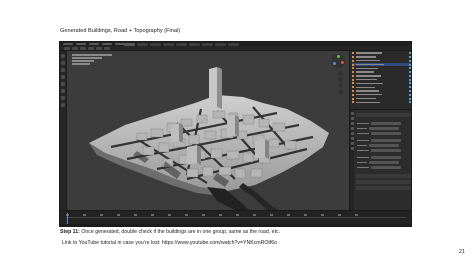  What do you see at coordinates (99, 48) in the screenshot?
I see `add-menu` at bounding box center [99, 48].